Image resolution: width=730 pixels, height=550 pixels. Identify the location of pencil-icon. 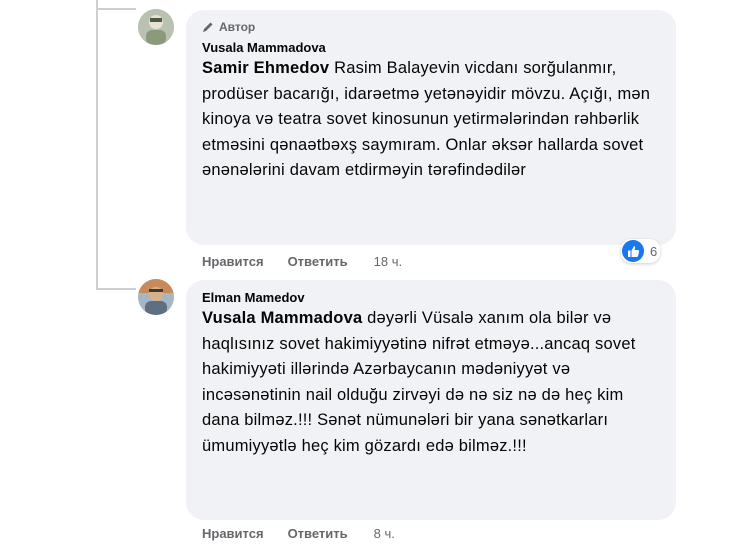
(208, 27).